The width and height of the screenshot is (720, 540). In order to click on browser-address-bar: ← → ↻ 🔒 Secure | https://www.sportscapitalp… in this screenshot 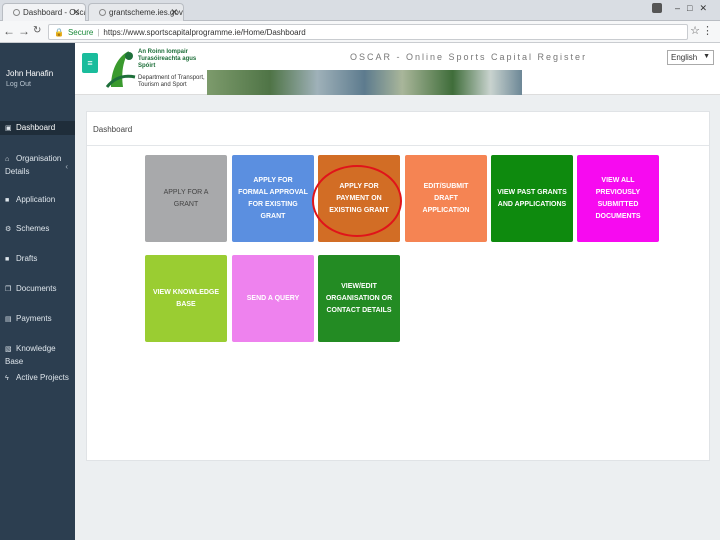, I will do `click(360, 32)`.